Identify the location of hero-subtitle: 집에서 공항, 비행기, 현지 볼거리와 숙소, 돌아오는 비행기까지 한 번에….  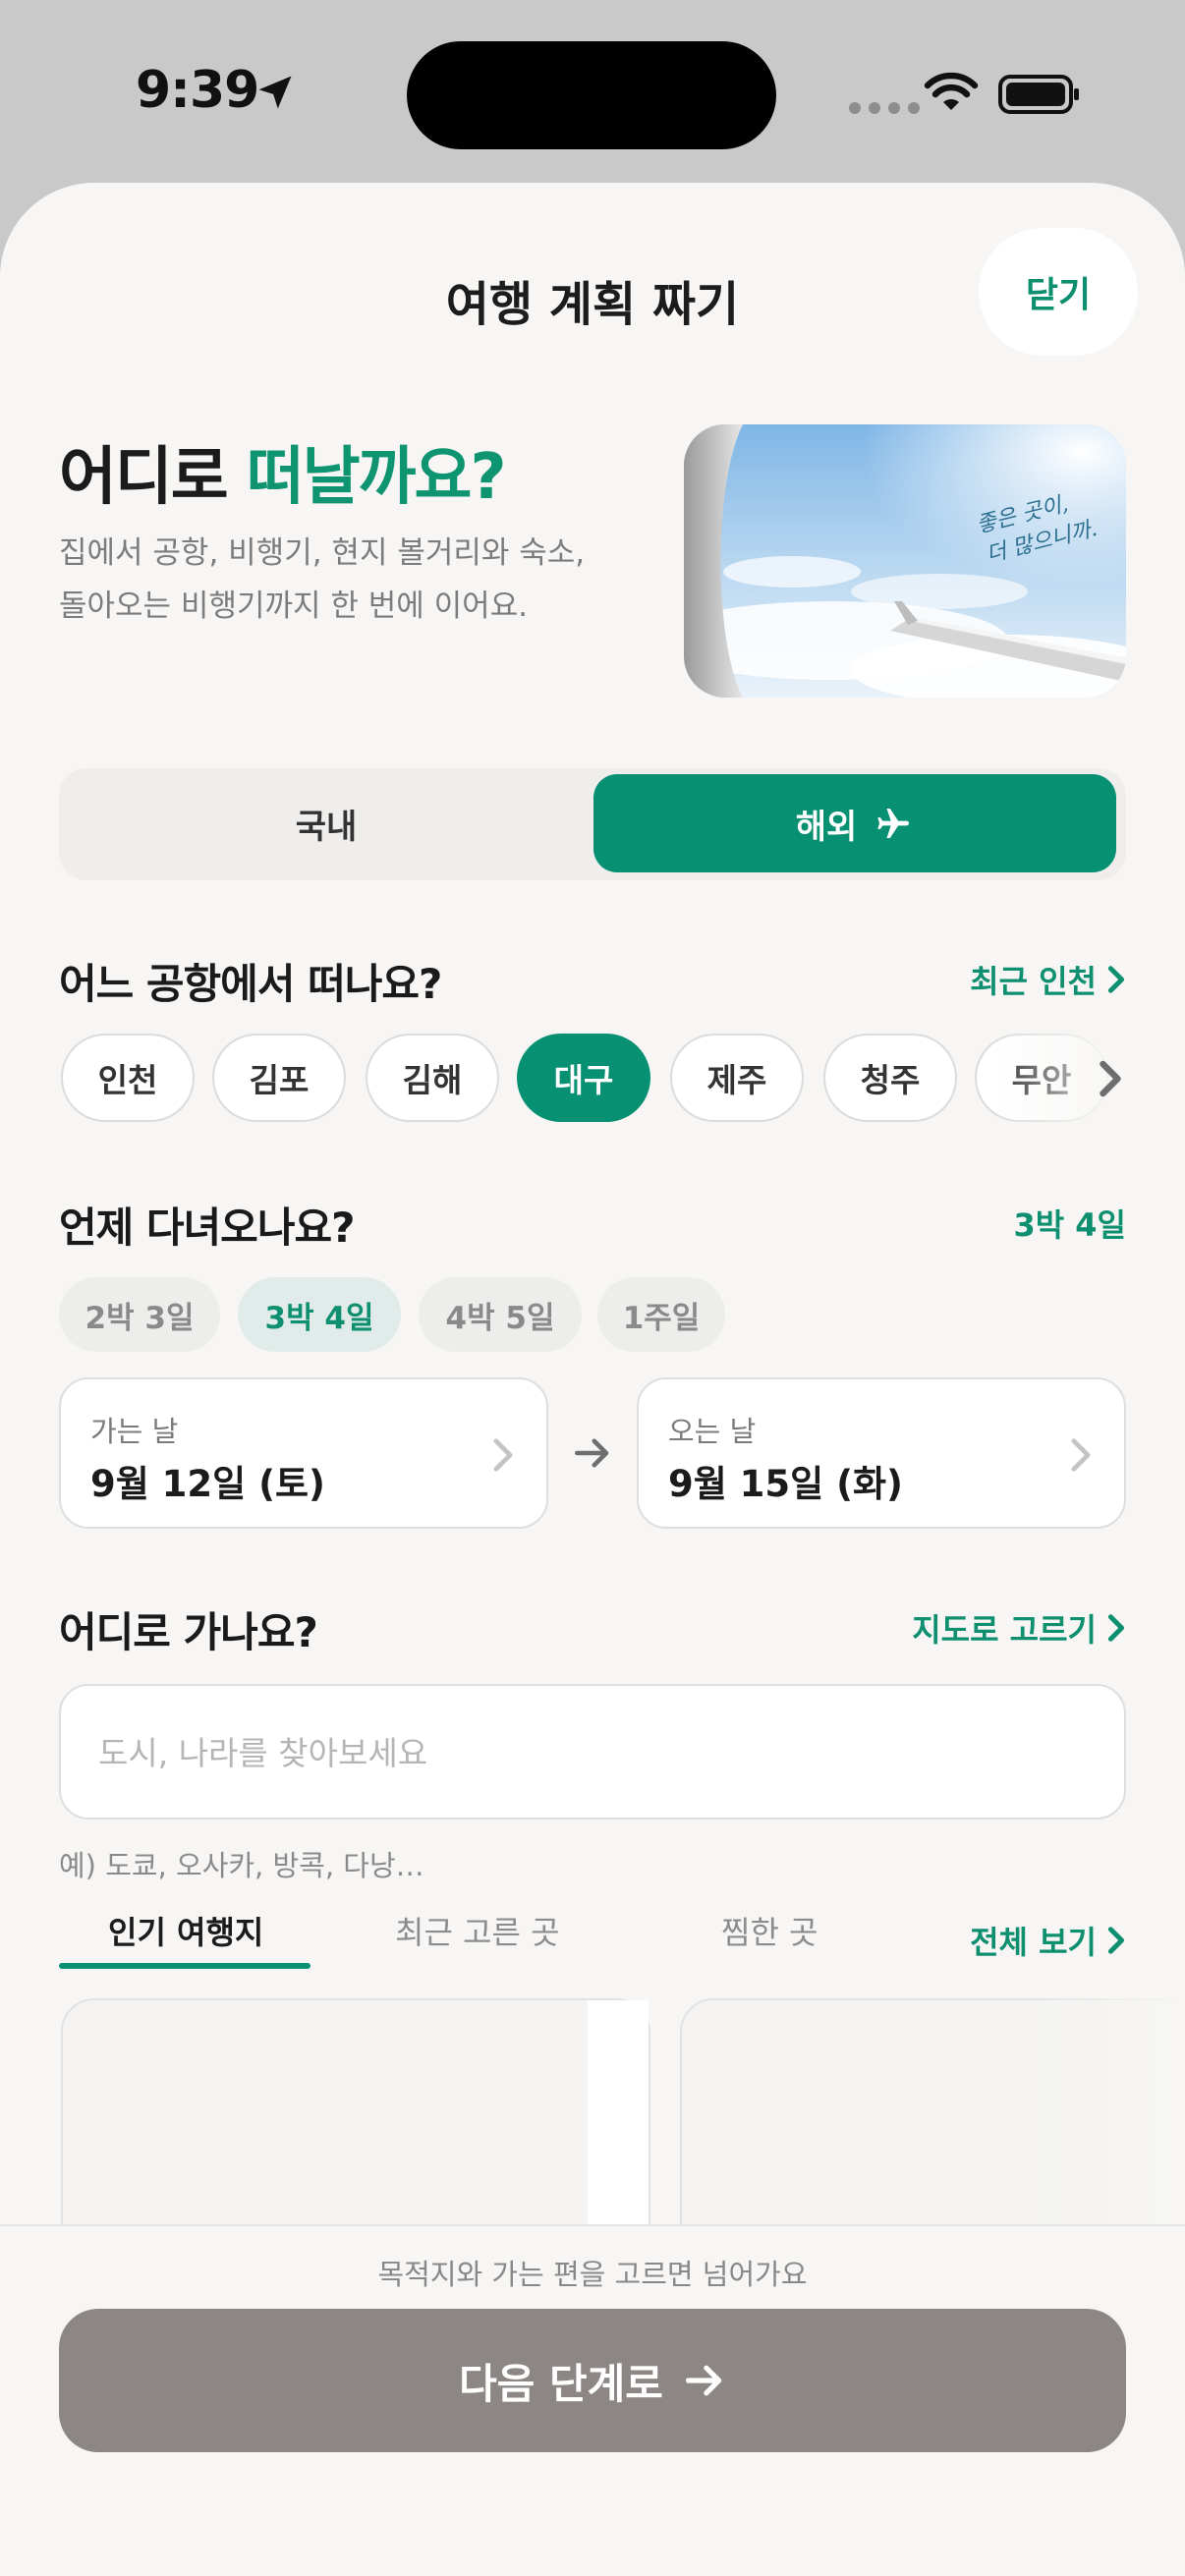
(354, 580).